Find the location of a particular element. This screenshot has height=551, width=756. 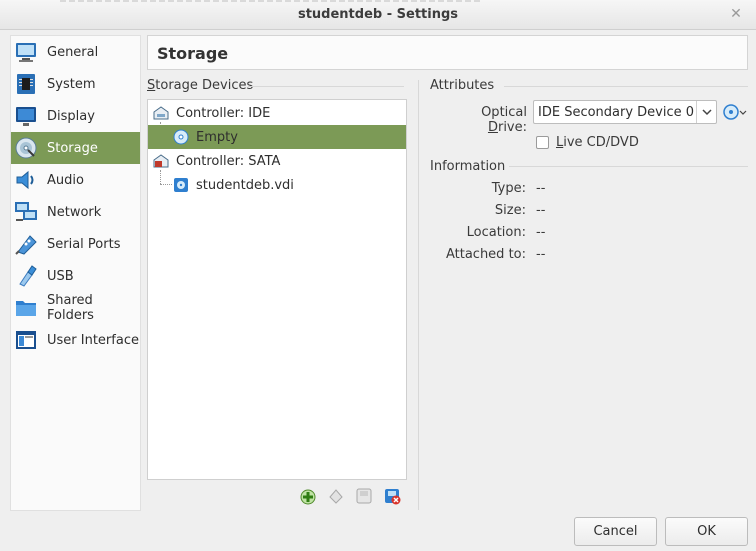

info-location-label: Location: is located at coordinates (496, 232).